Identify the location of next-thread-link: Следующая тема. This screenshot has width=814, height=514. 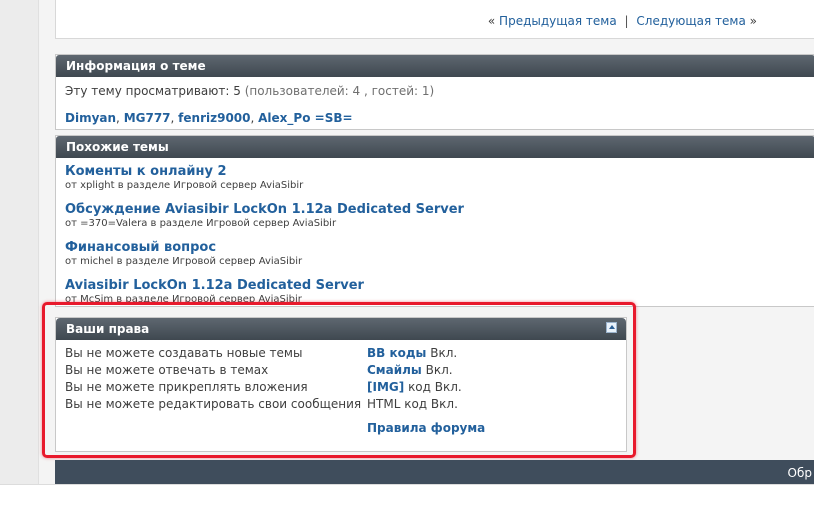
(690, 21).